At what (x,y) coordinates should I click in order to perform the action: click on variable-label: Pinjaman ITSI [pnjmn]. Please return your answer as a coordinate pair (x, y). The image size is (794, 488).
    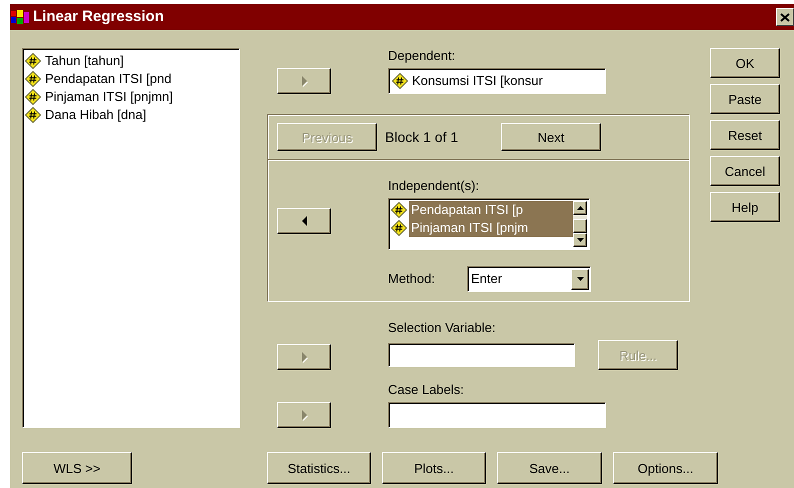
    Looking at the image, I should click on (109, 97).